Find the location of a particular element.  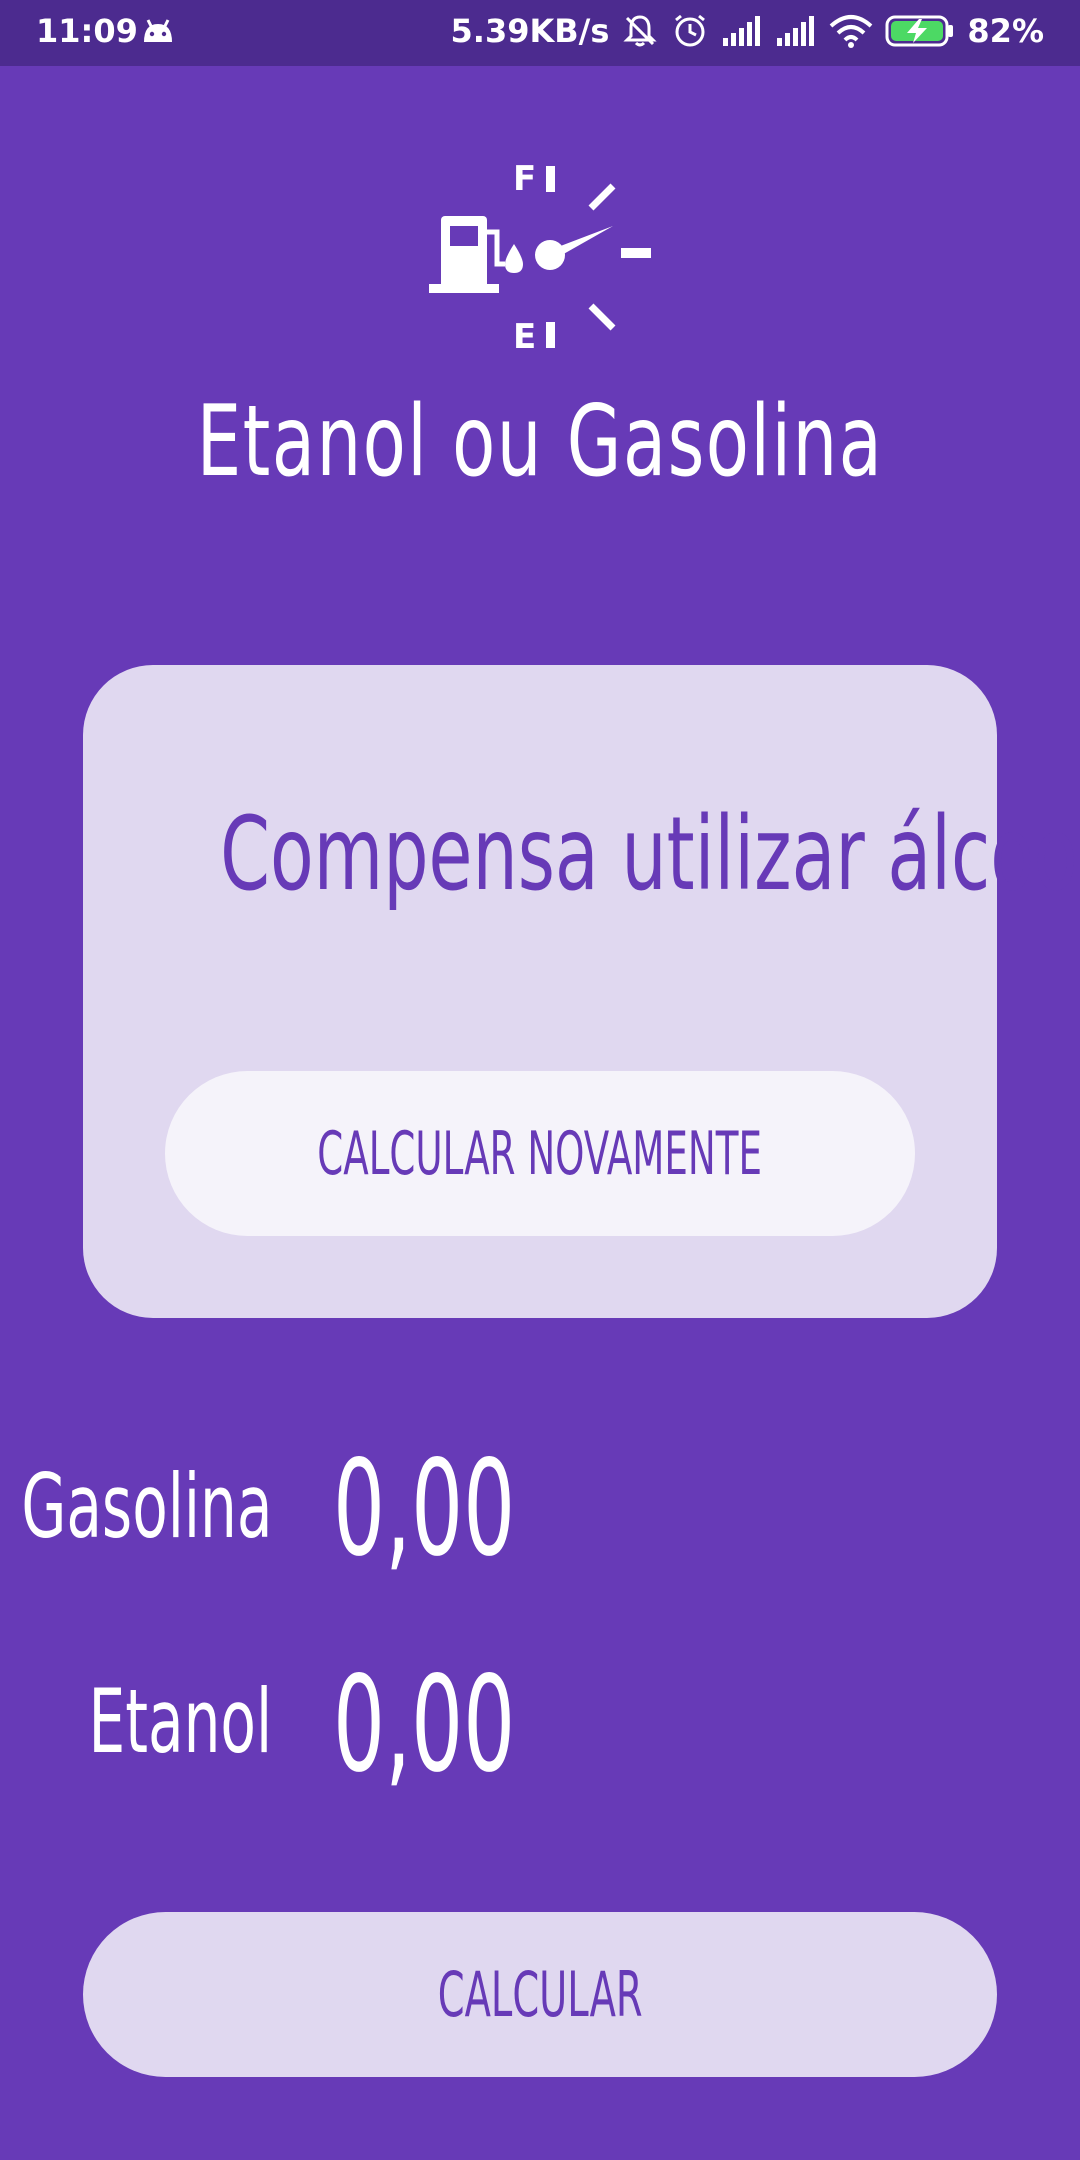

calculate-button-label: CALCULAR is located at coordinates (540, 1994).